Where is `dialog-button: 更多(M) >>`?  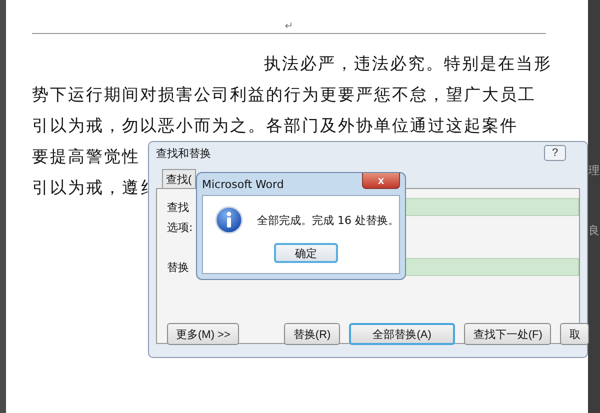 dialog-button: 更多(M) >> is located at coordinates (203, 334).